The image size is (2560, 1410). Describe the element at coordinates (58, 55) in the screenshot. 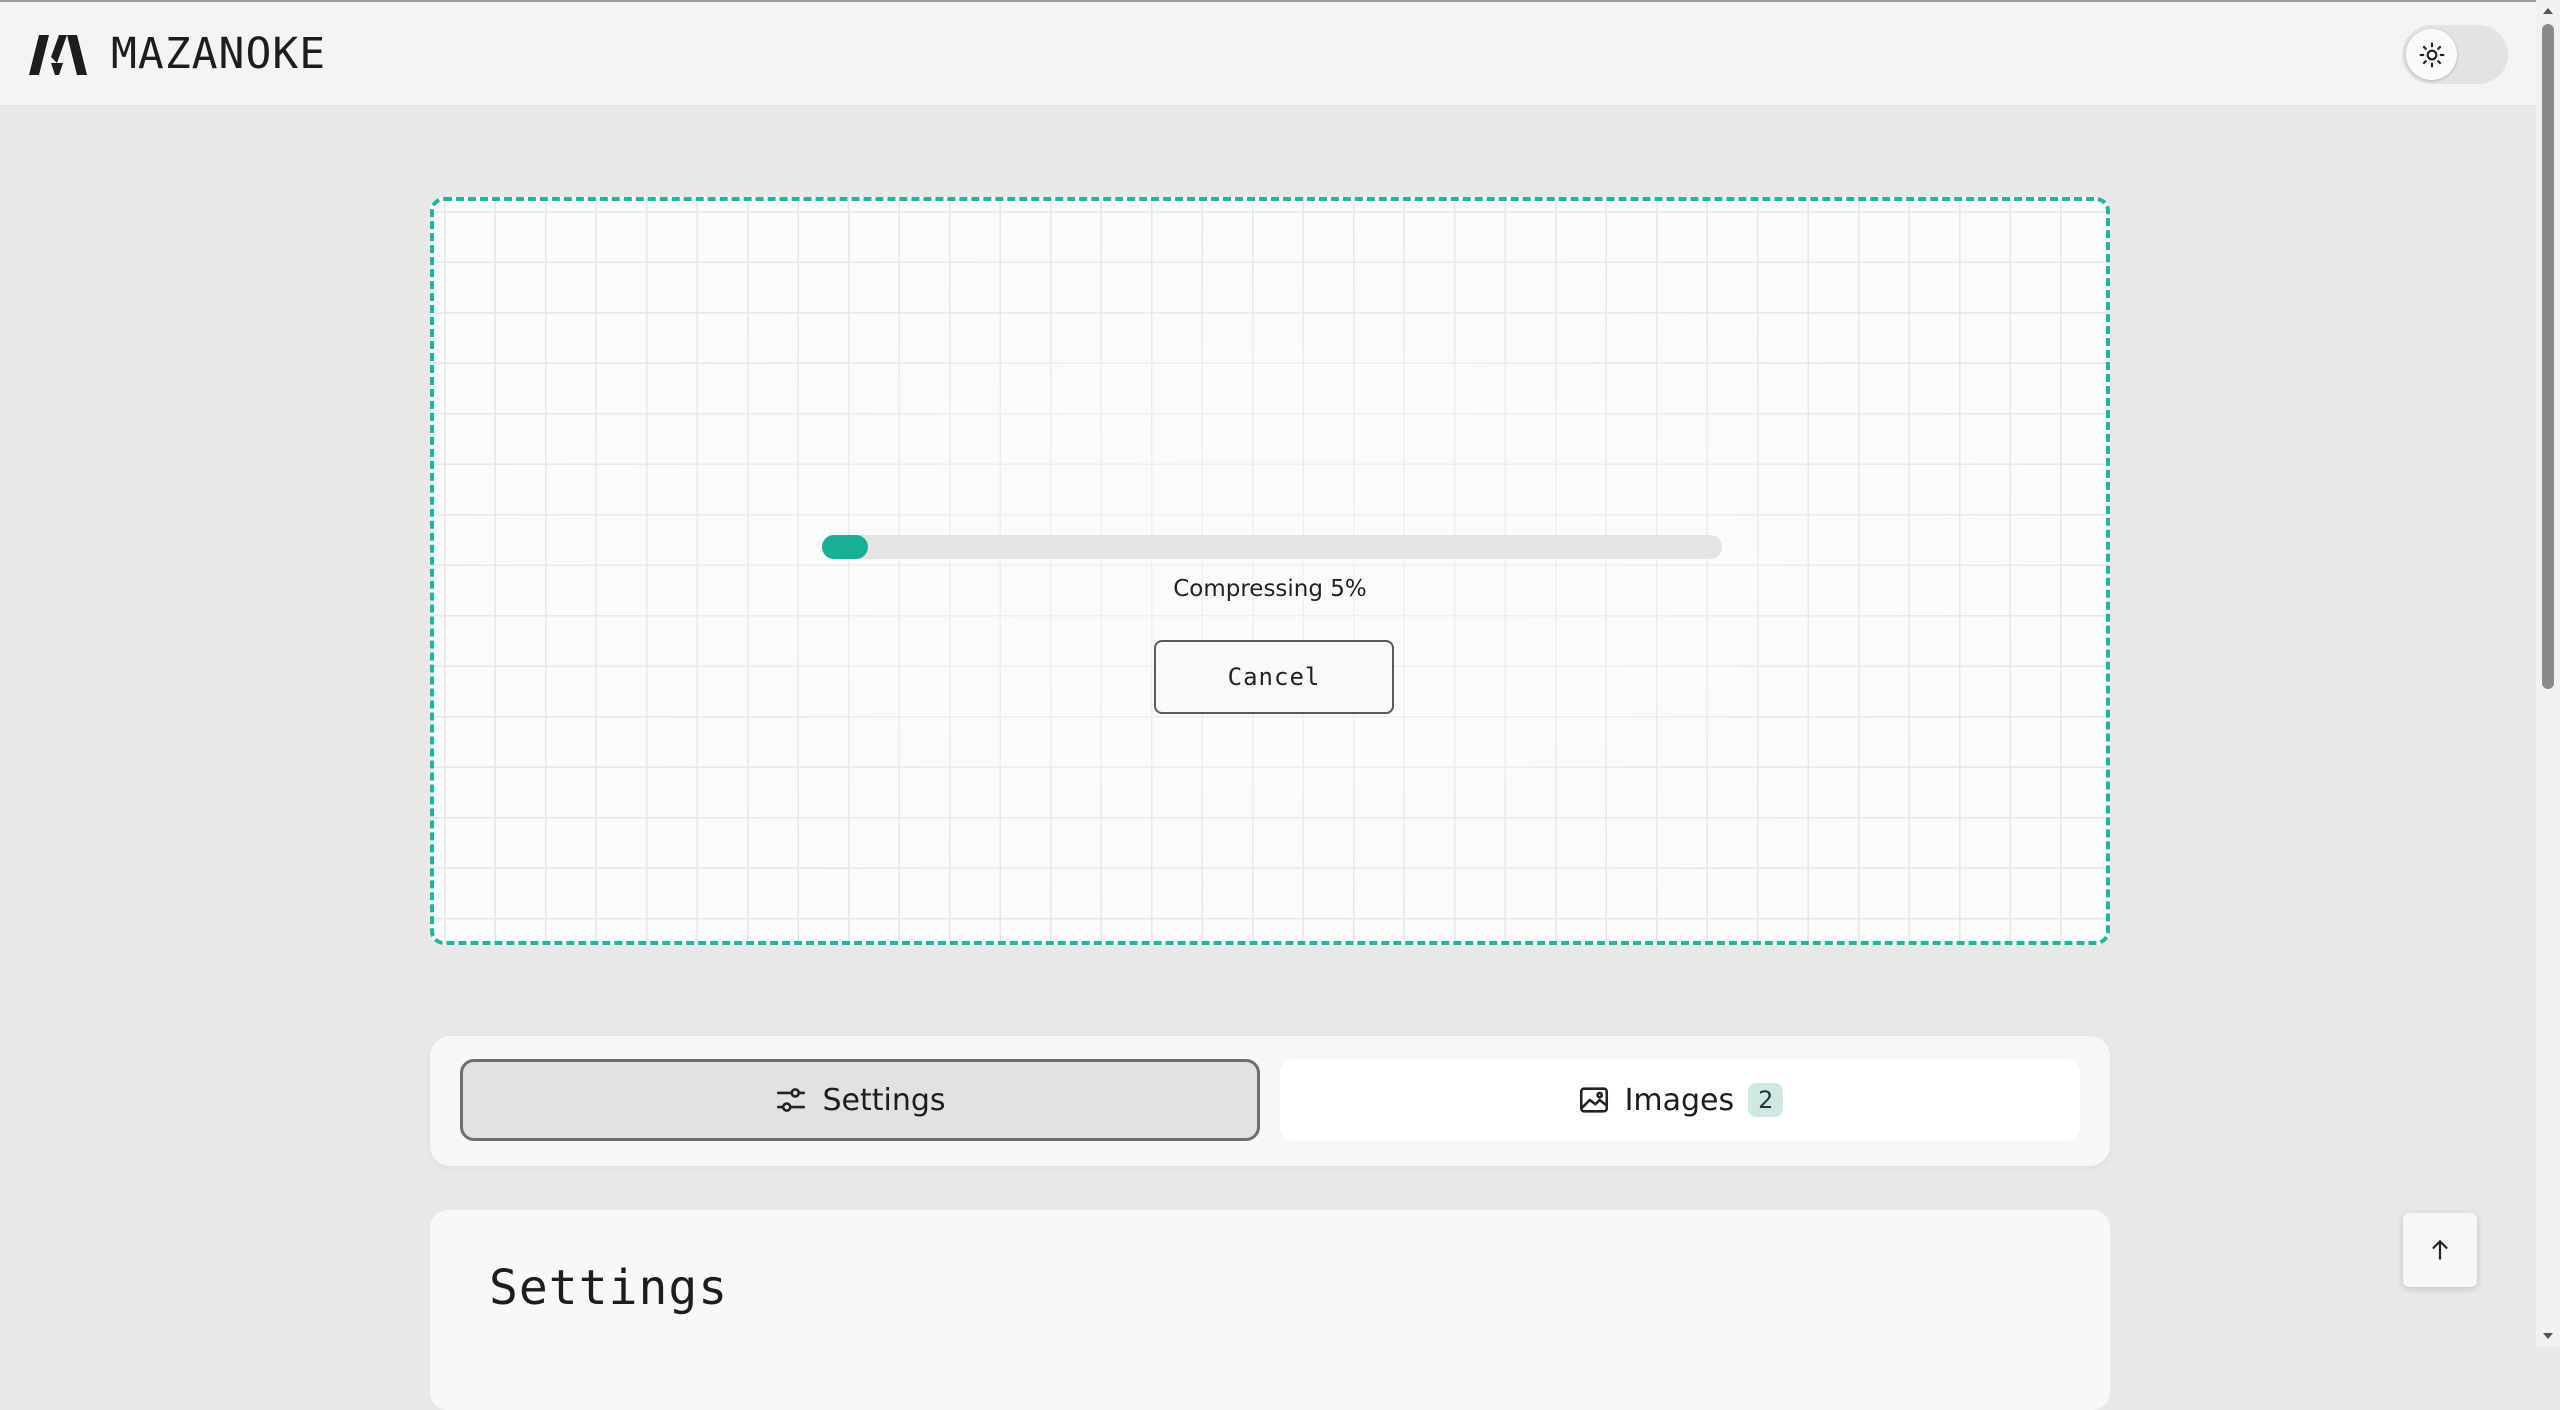

I see `mazanoke-logo-icon` at that location.